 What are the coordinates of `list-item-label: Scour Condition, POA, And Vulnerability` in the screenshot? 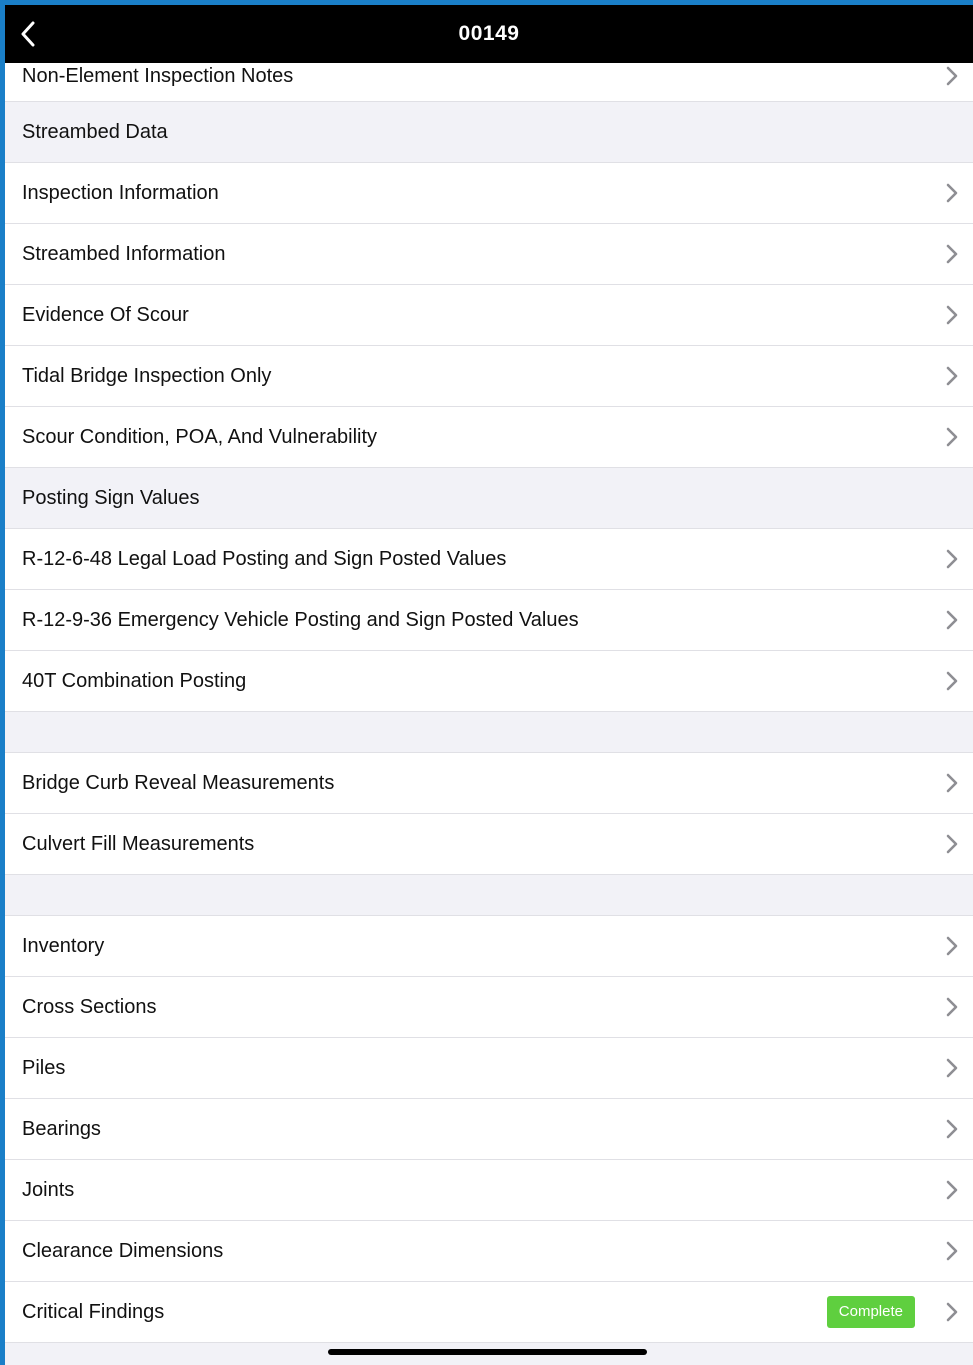 It's located at (200, 436).